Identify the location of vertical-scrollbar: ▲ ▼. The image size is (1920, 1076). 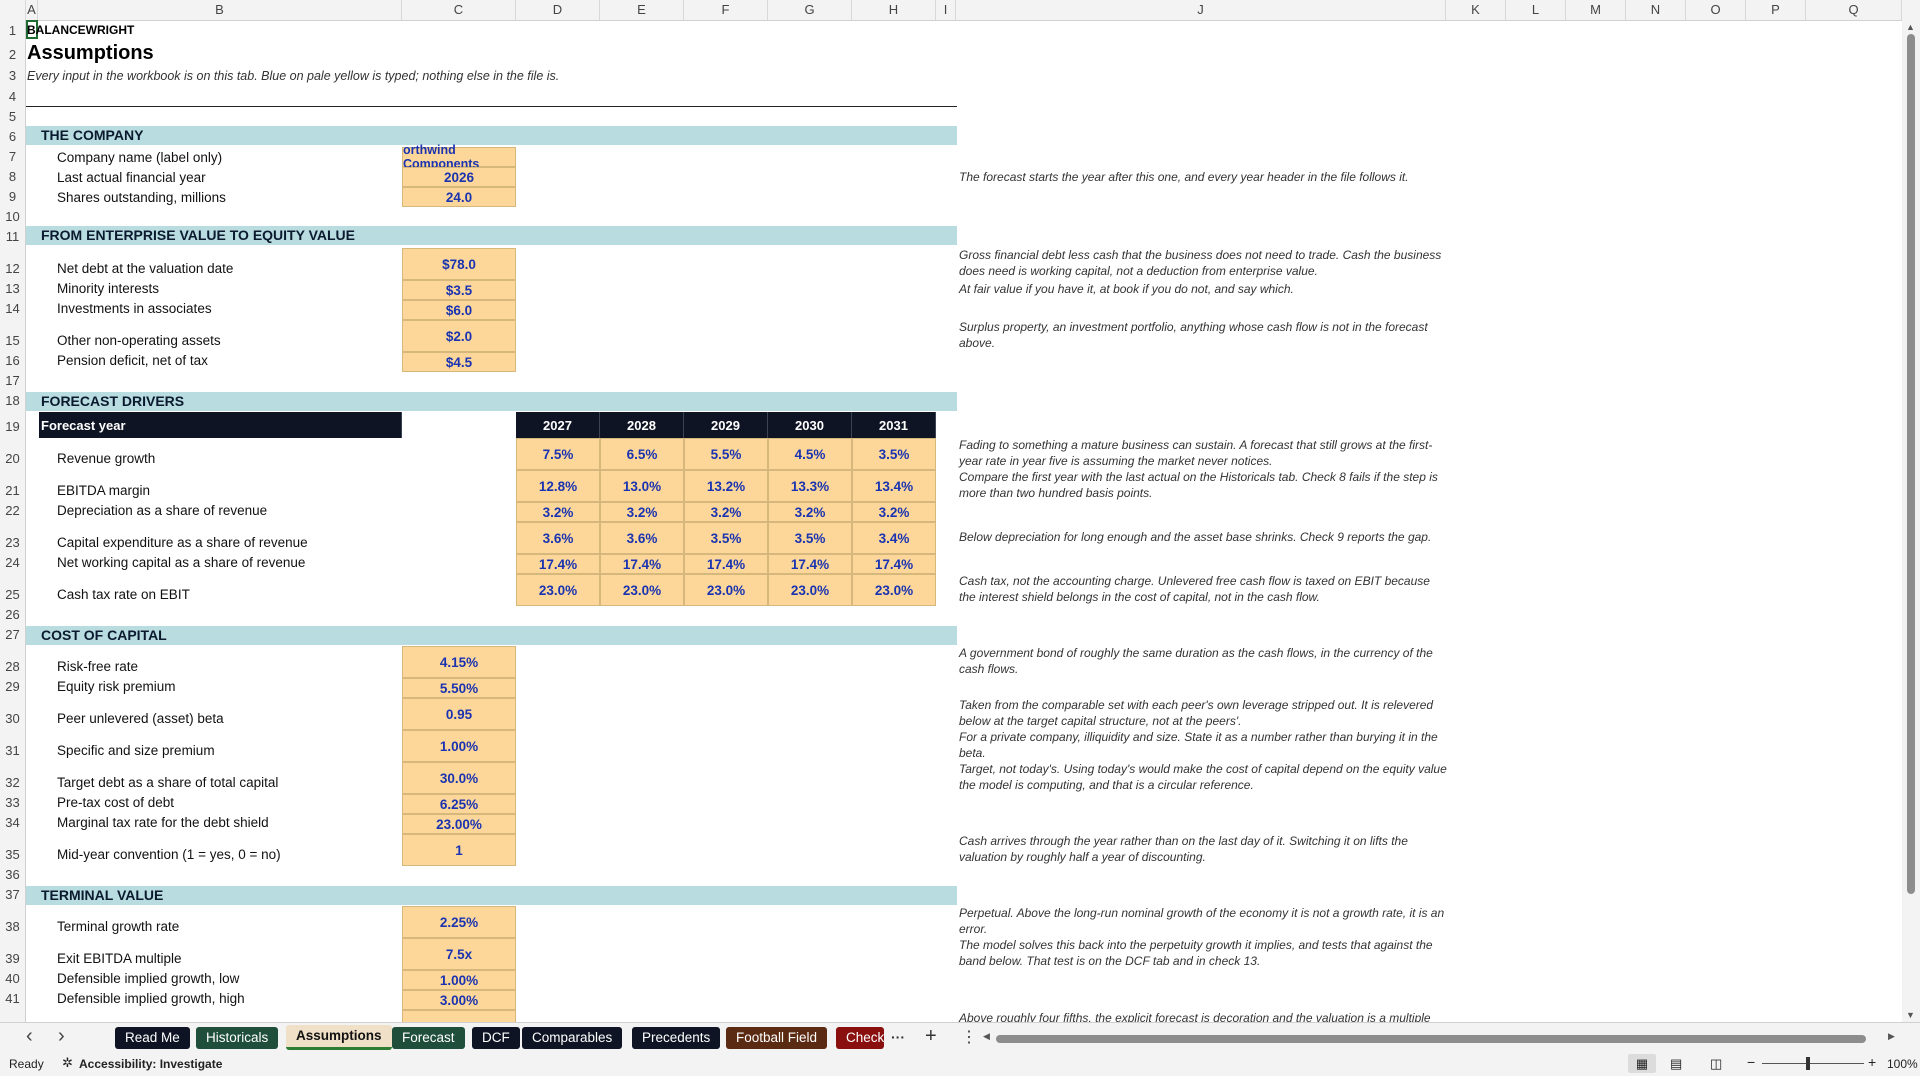
(1911, 521).